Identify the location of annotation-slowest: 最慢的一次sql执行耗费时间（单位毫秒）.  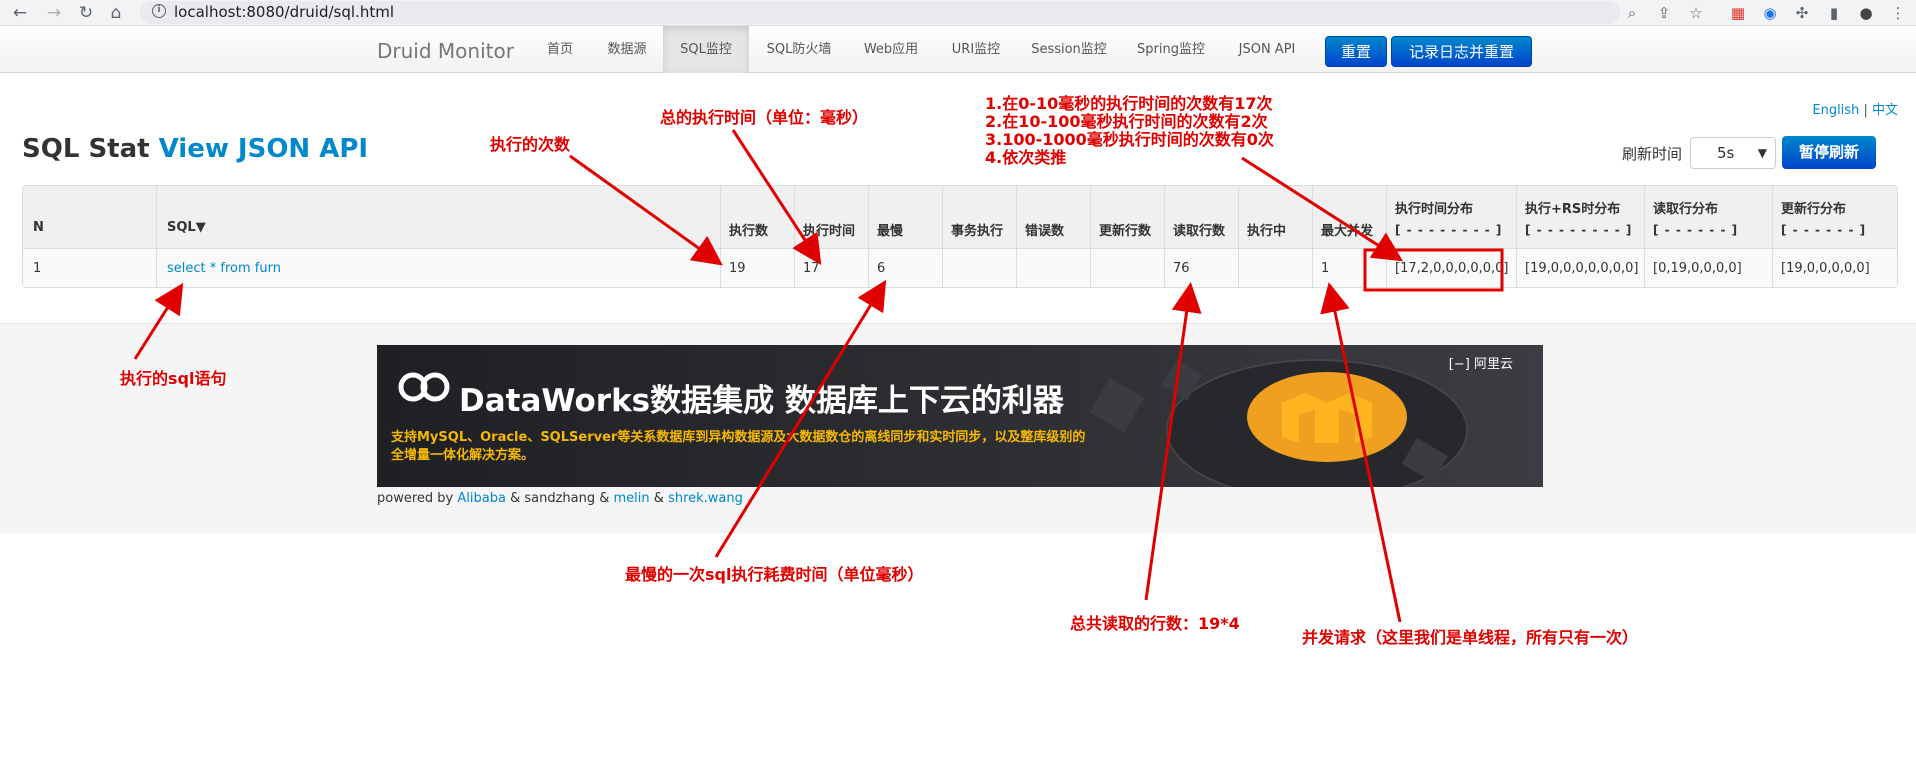
(774, 574).